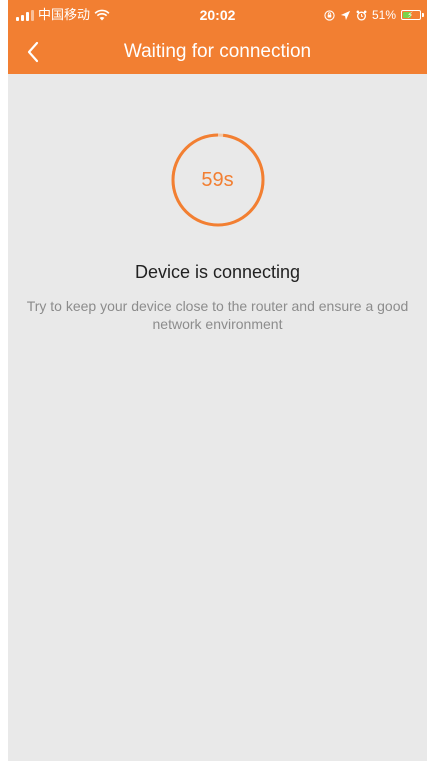  I want to click on countdown-timer: 59s, so click(218, 180).